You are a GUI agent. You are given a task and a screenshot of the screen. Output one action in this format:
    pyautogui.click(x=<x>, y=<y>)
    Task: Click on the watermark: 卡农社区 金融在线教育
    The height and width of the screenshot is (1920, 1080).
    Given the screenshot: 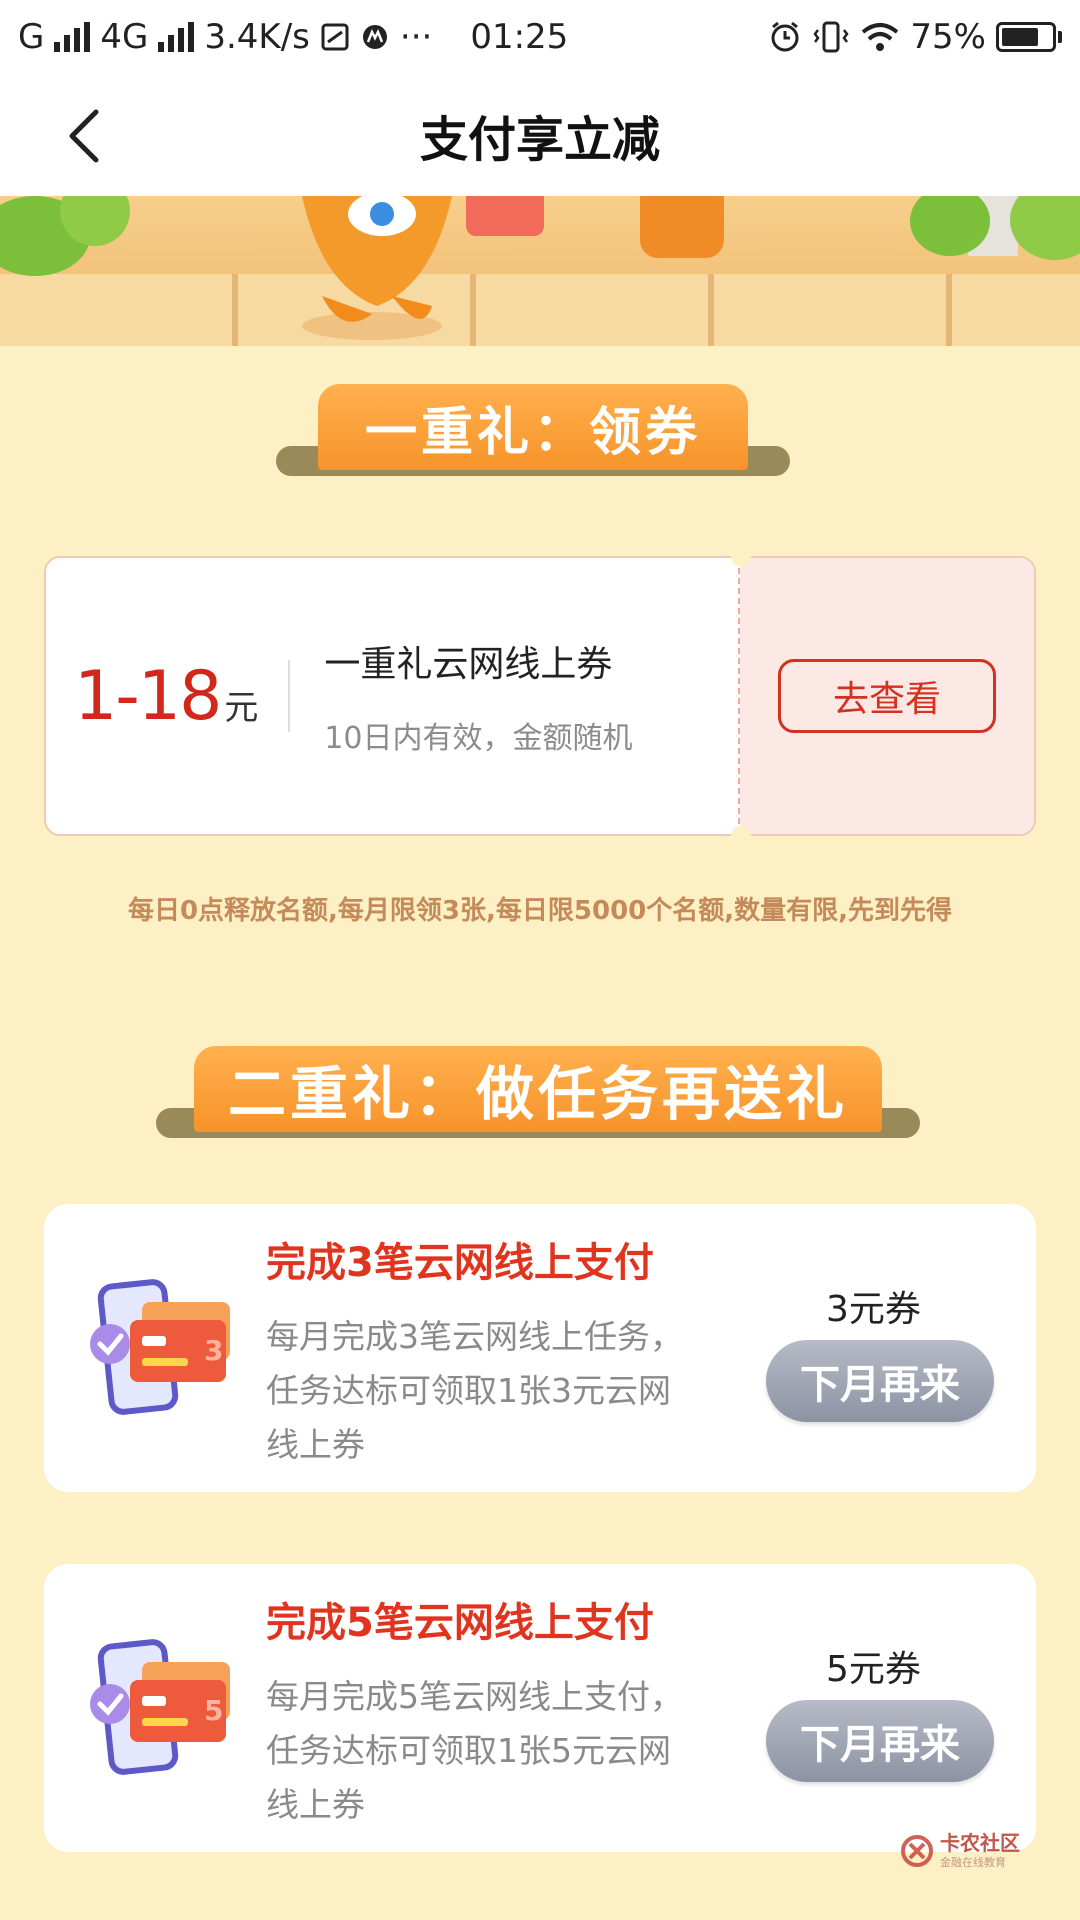 What is the action you would take?
    pyautogui.click(x=960, y=1851)
    